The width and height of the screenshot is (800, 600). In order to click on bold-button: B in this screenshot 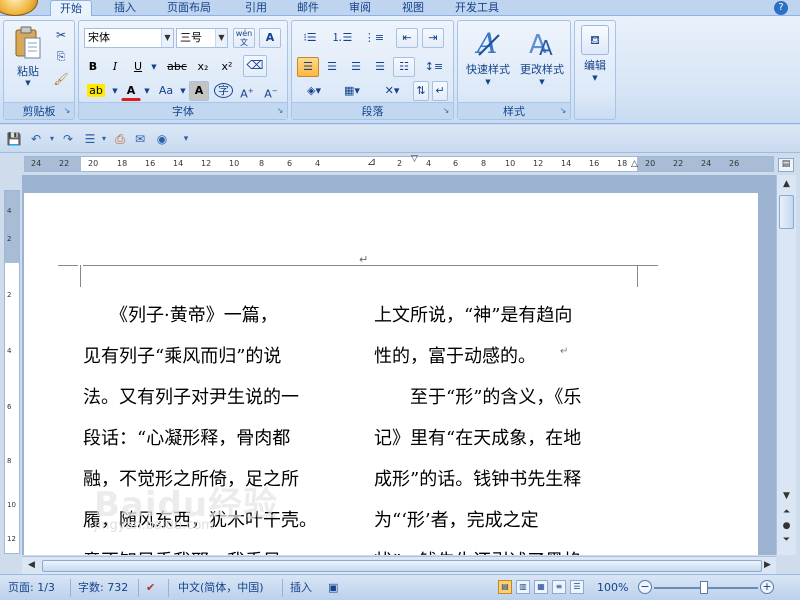, I will do `click(93, 67)`.